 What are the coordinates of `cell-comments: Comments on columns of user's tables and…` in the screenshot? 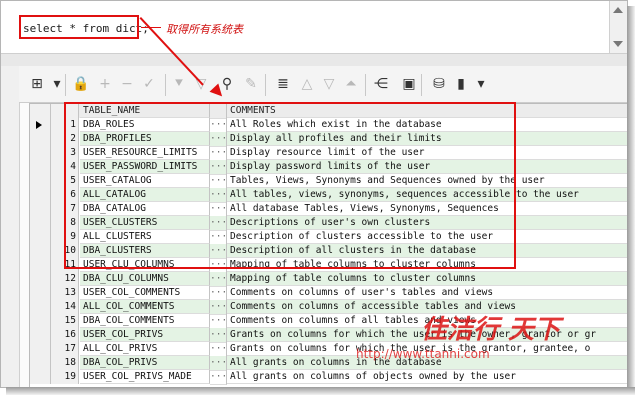 It's located at (427, 293).